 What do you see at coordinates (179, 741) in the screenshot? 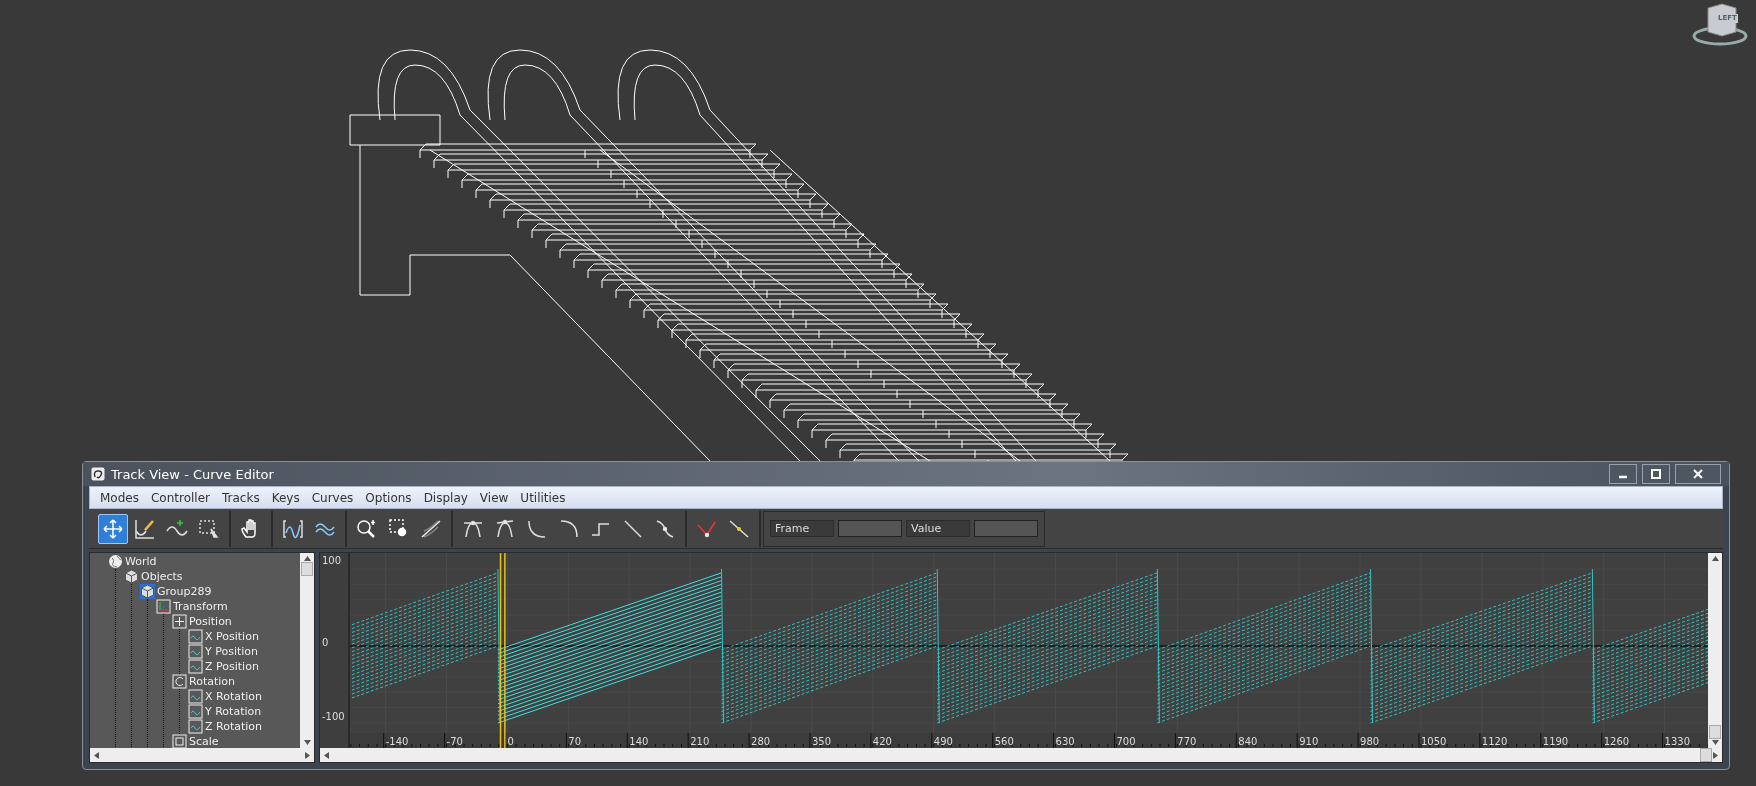
I see `scale-box-icon` at bounding box center [179, 741].